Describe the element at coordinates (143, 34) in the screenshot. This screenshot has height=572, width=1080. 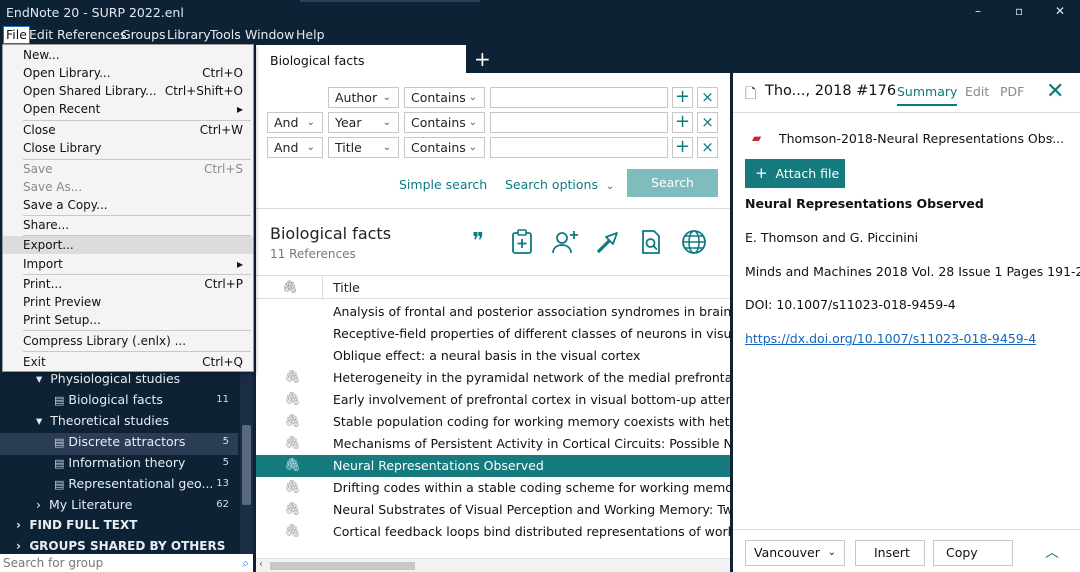
I see `menu-groups: Groups` at that location.